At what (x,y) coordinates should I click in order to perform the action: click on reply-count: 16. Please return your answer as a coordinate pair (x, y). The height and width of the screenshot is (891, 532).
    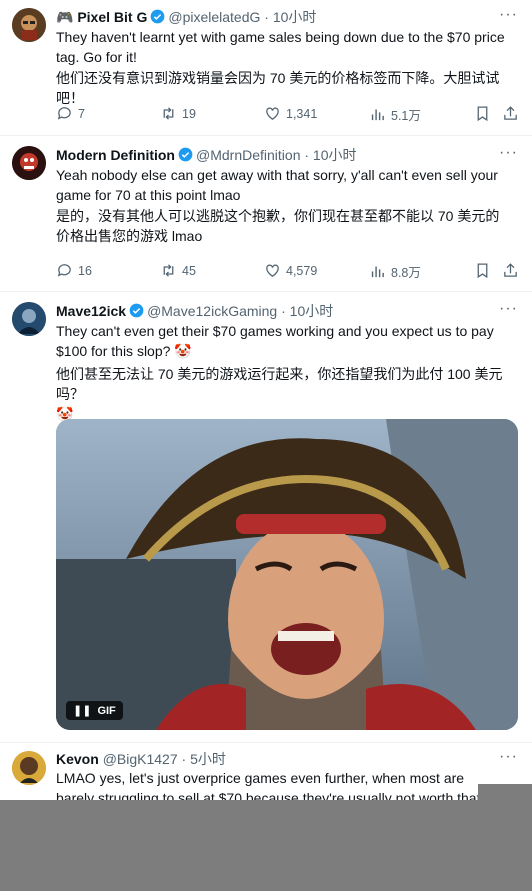
    Looking at the image, I should click on (85, 270).